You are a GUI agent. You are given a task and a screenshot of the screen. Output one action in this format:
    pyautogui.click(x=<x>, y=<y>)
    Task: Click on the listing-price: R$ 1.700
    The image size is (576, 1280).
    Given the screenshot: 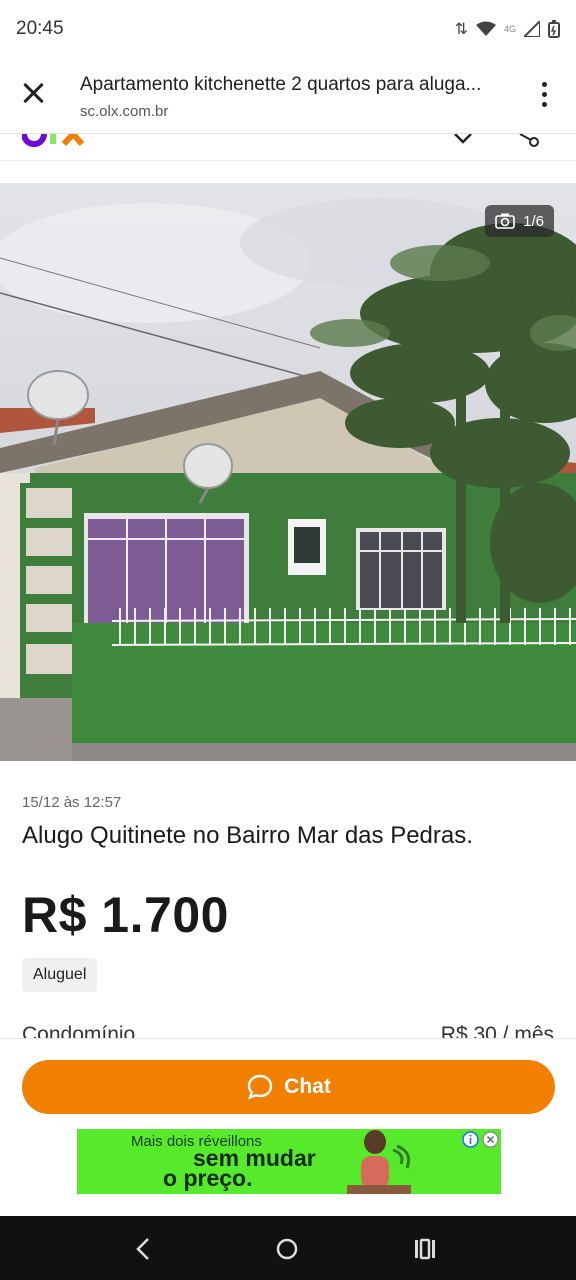 What is the action you would take?
    pyautogui.click(x=125, y=915)
    